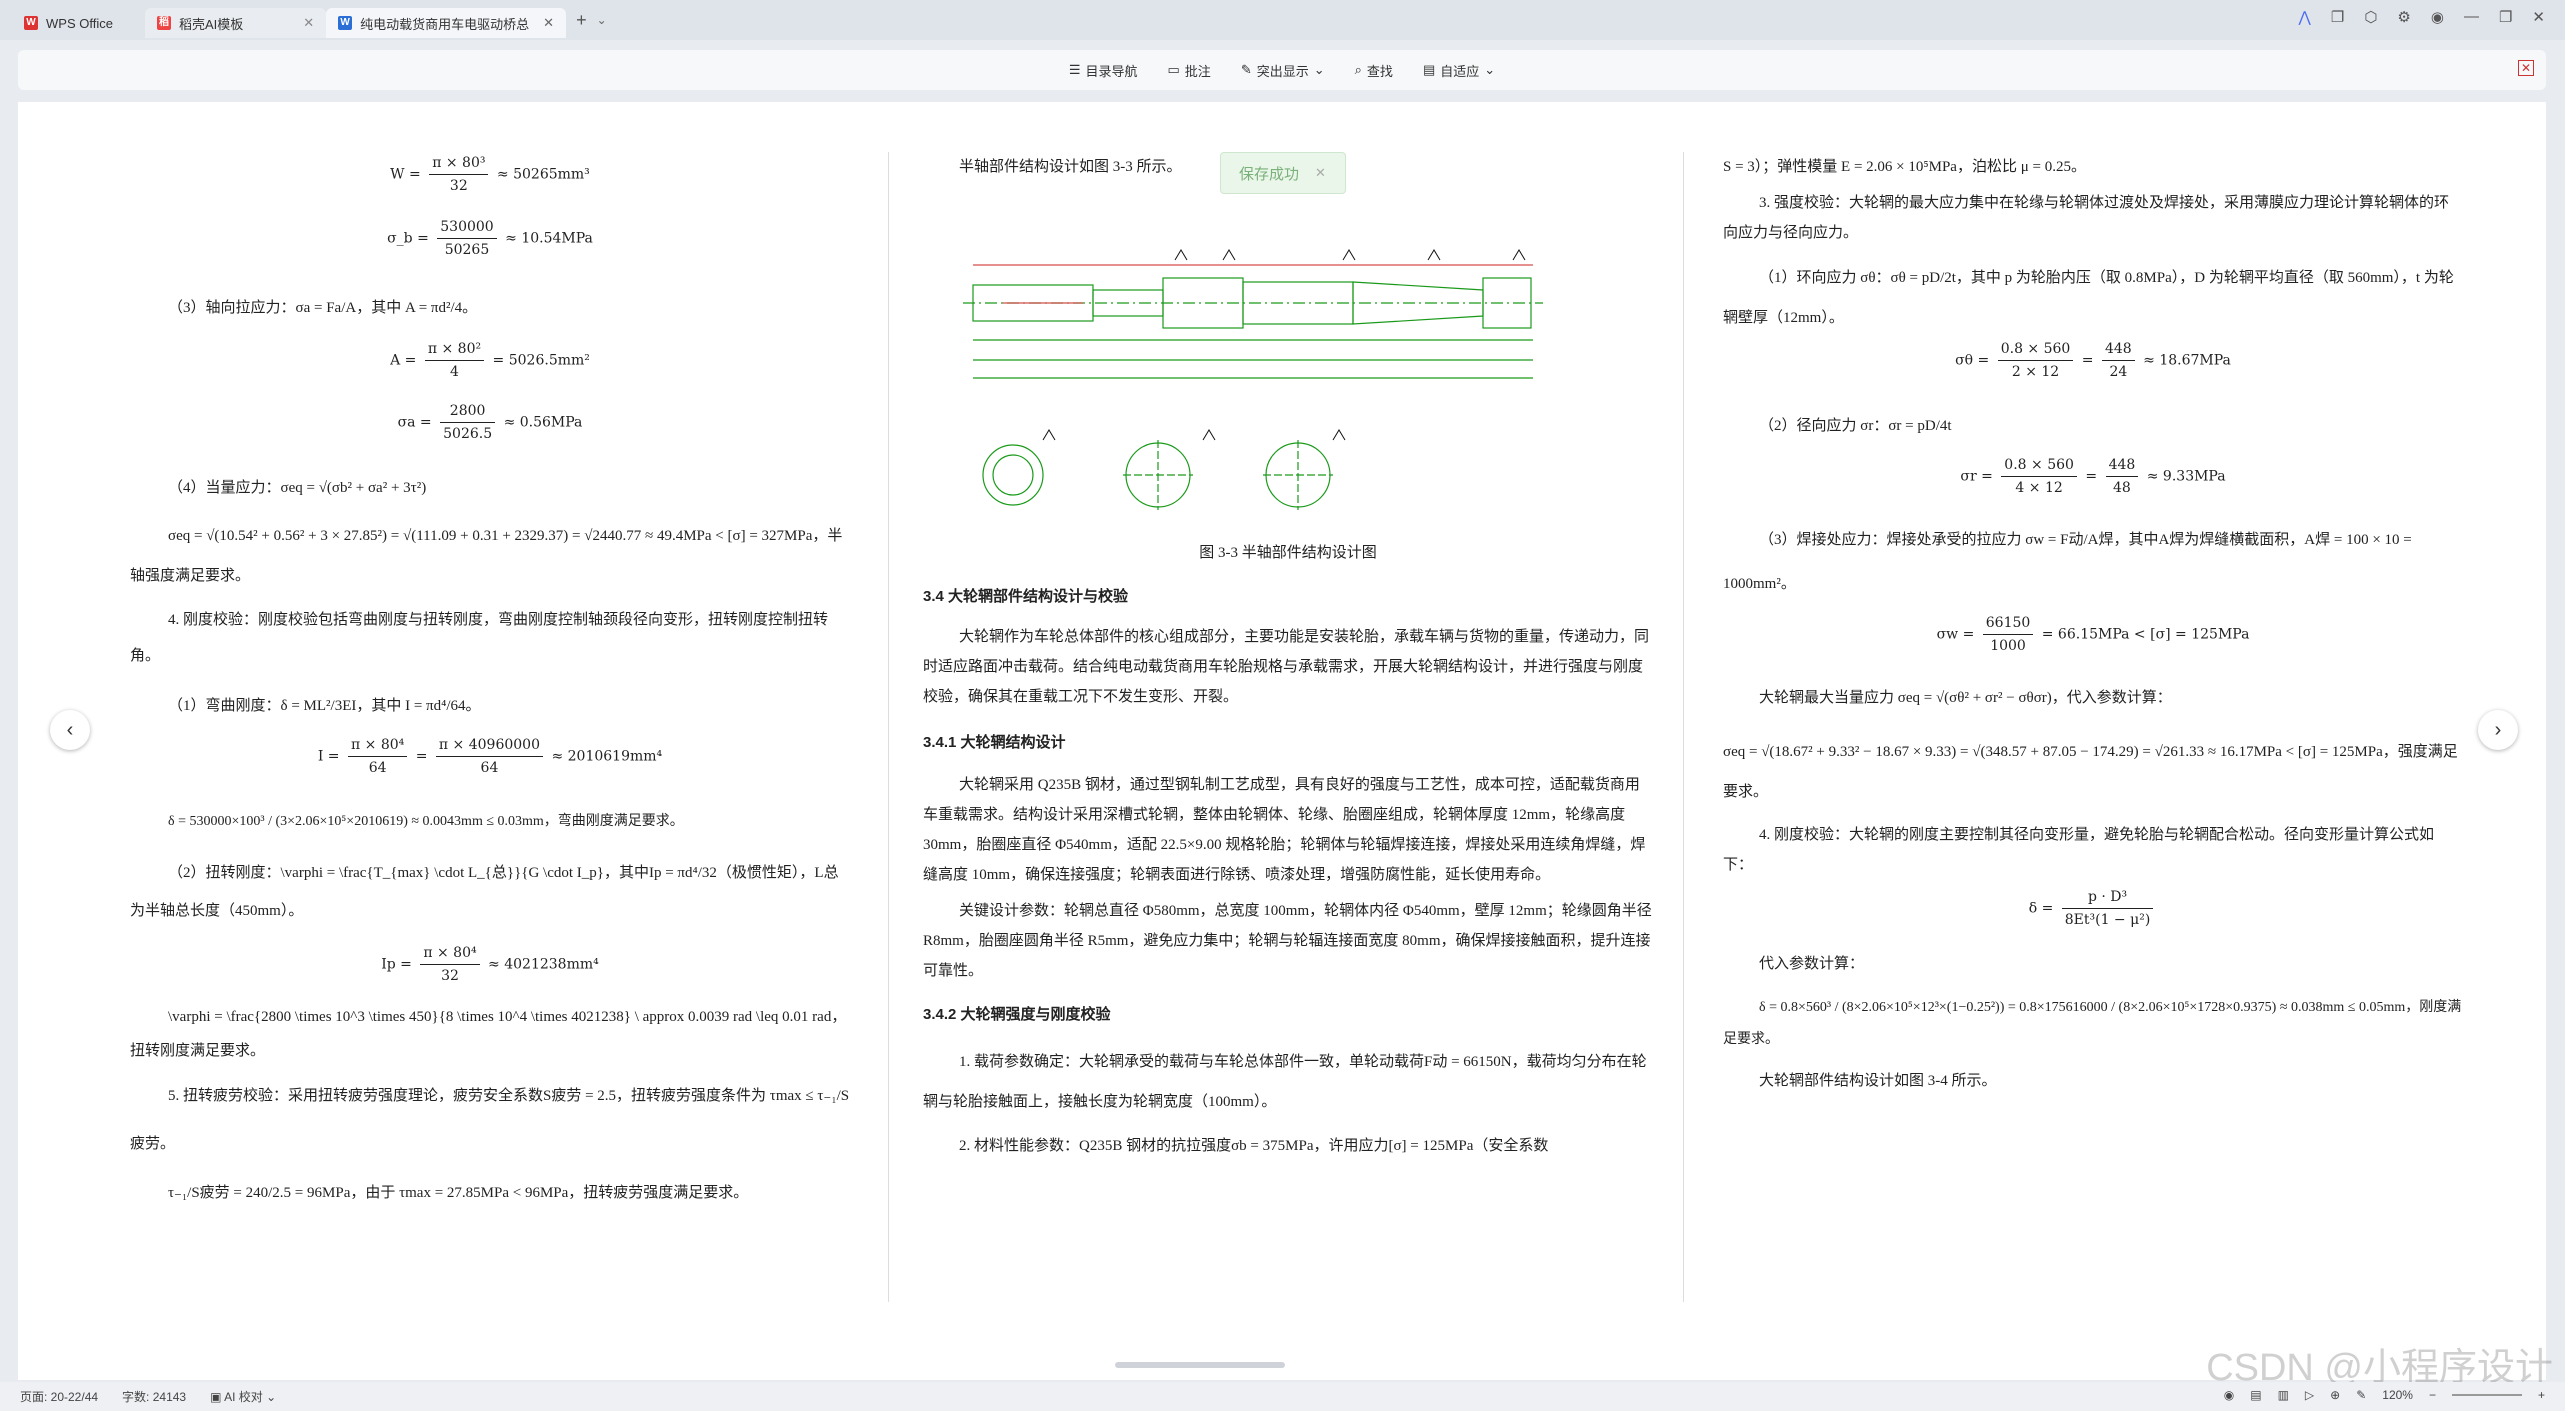 Image resolution: width=2565 pixels, height=1411 pixels. I want to click on tab-document: W 纯电动载货商用车电驱动桥总 ✕, so click(446, 23).